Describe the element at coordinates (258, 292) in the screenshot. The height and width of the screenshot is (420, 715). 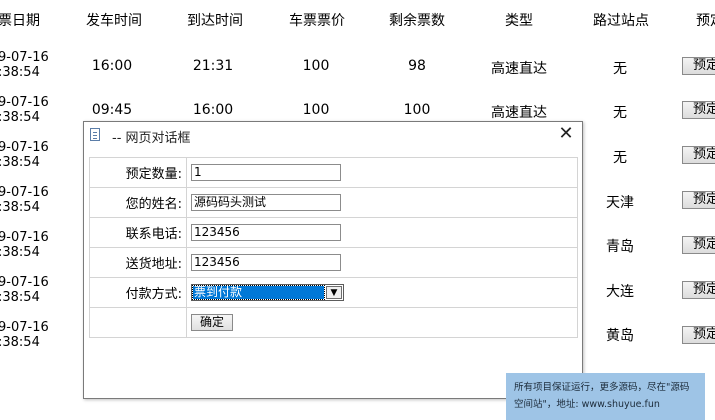
I see `payment-selected-value: 票到付款` at that location.